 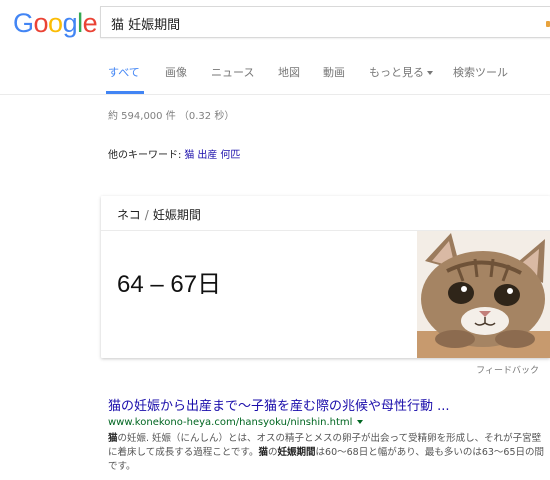 I want to click on cat-photo-icon, so click(x=483, y=294).